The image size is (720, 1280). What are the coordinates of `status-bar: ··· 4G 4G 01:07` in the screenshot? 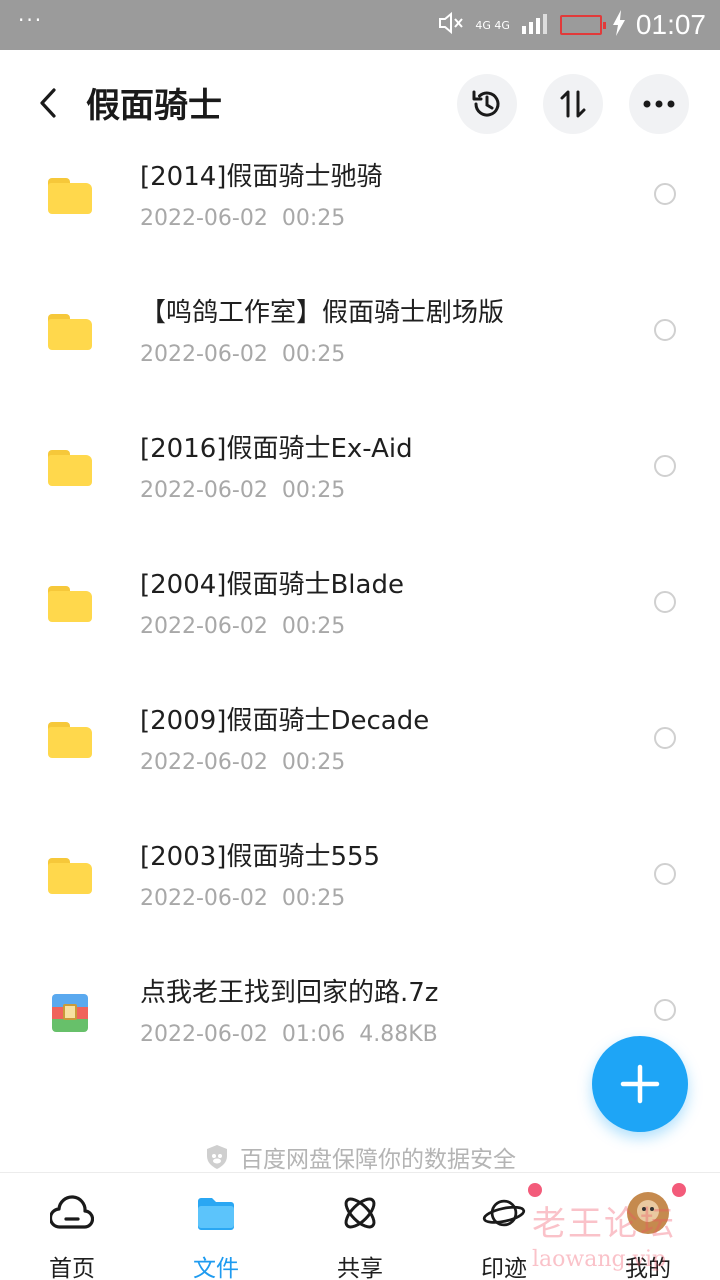 It's located at (360, 25).